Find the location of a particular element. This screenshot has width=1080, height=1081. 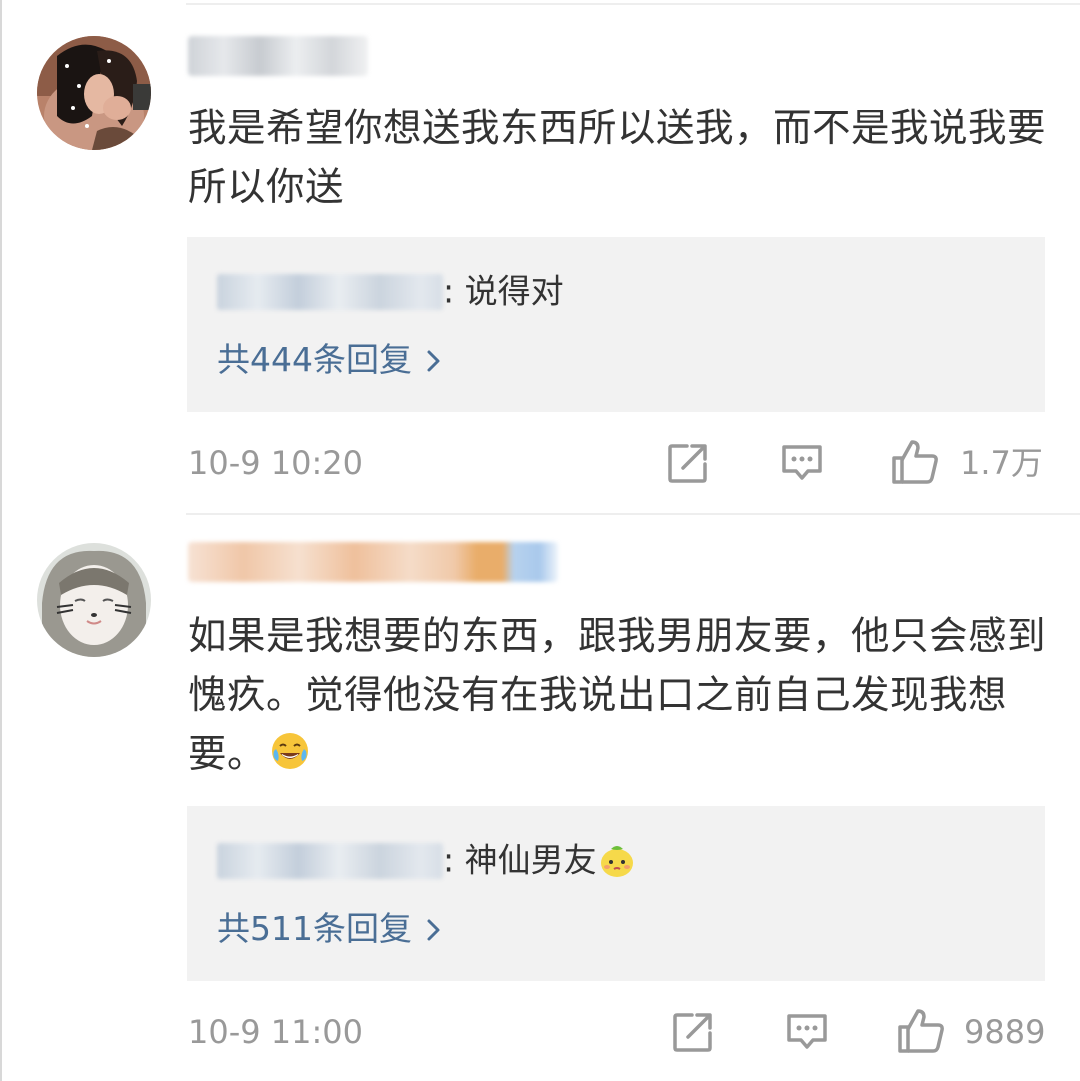

like-count: 9889 is located at coordinates (1005, 1032).